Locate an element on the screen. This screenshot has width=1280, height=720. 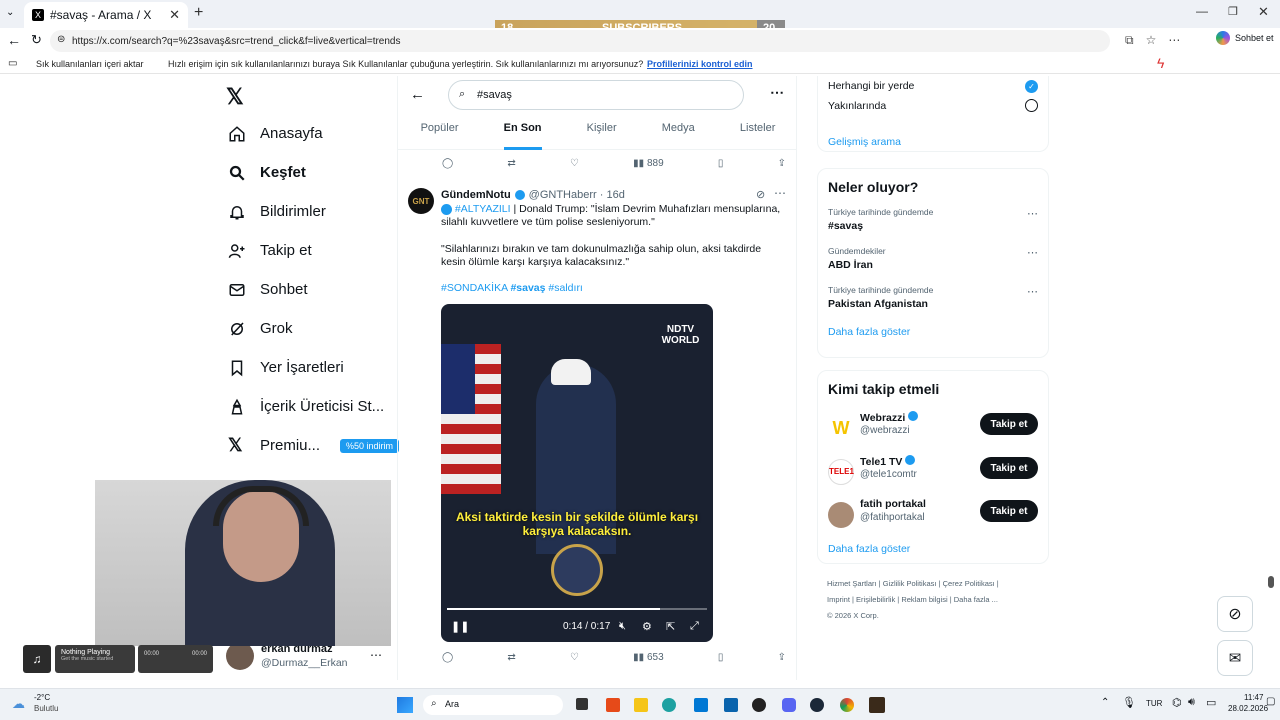
nav-bookmarks: Yer İşaretleri is located at coordinates (310, 367).